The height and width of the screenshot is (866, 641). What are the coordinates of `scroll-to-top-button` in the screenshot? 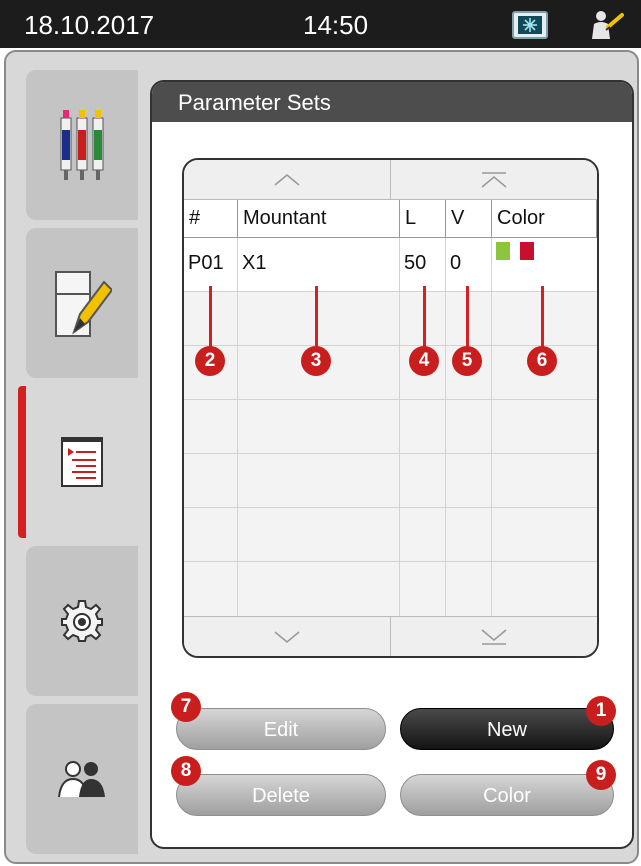 It's located at (493, 179).